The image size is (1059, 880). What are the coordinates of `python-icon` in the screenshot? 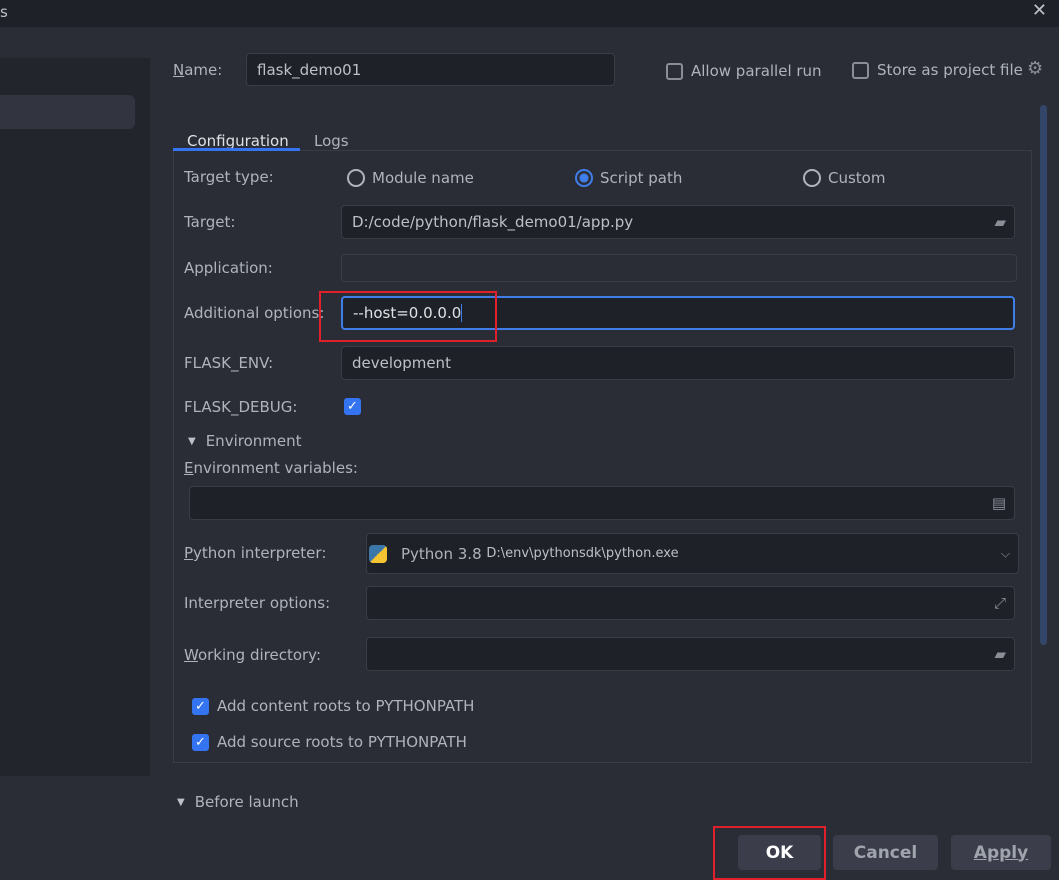 It's located at (378, 553).